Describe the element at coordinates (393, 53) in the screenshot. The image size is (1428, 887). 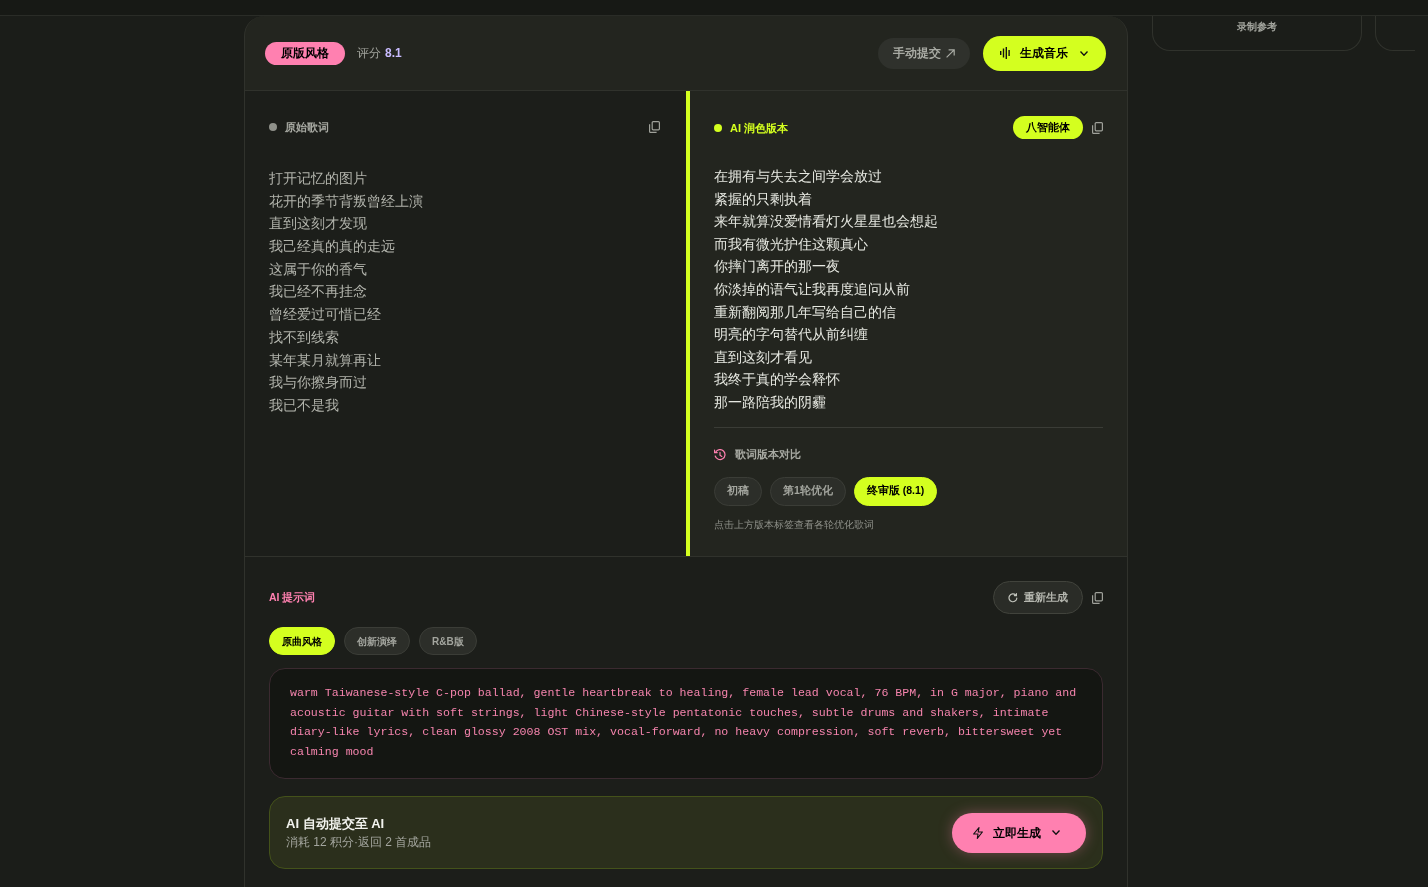
I see `score-value: 8.1` at that location.